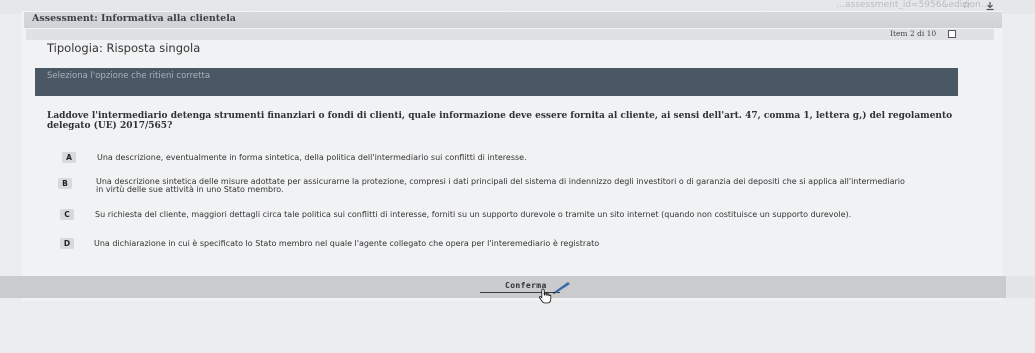  Describe the element at coordinates (990, 6) in the screenshot. I see `download-icon` at that location.